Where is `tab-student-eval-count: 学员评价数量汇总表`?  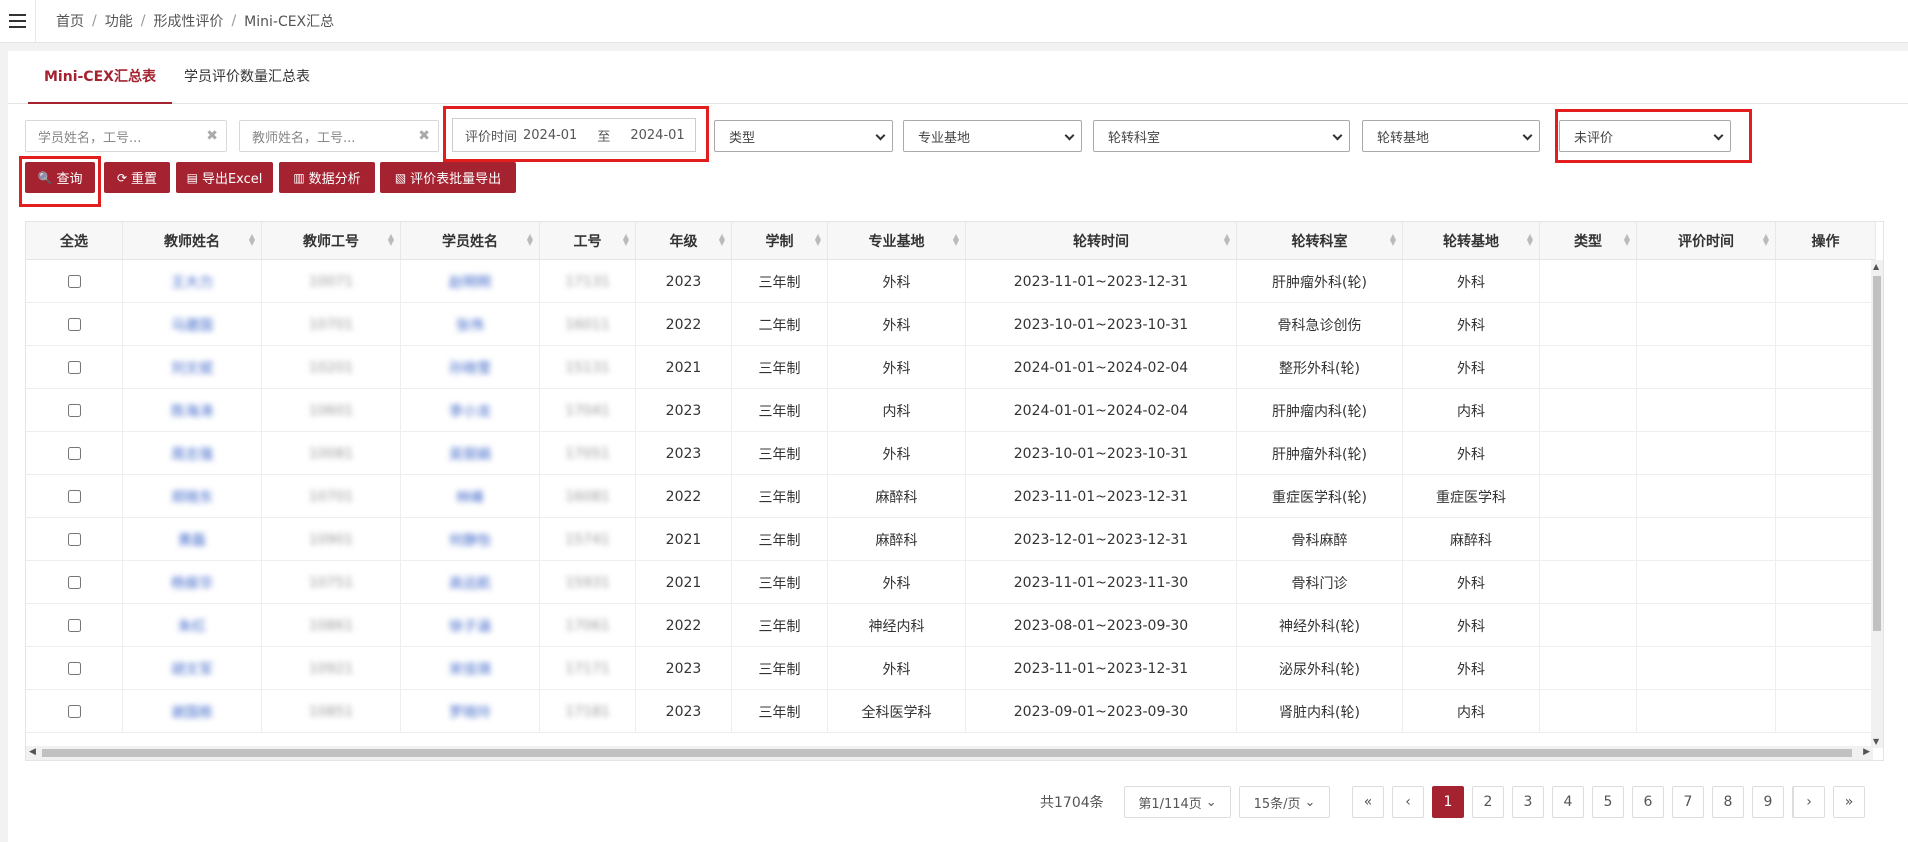 tab-student-eval-count: 学员评价数量汇总表 is located at coordinates (247, 77).